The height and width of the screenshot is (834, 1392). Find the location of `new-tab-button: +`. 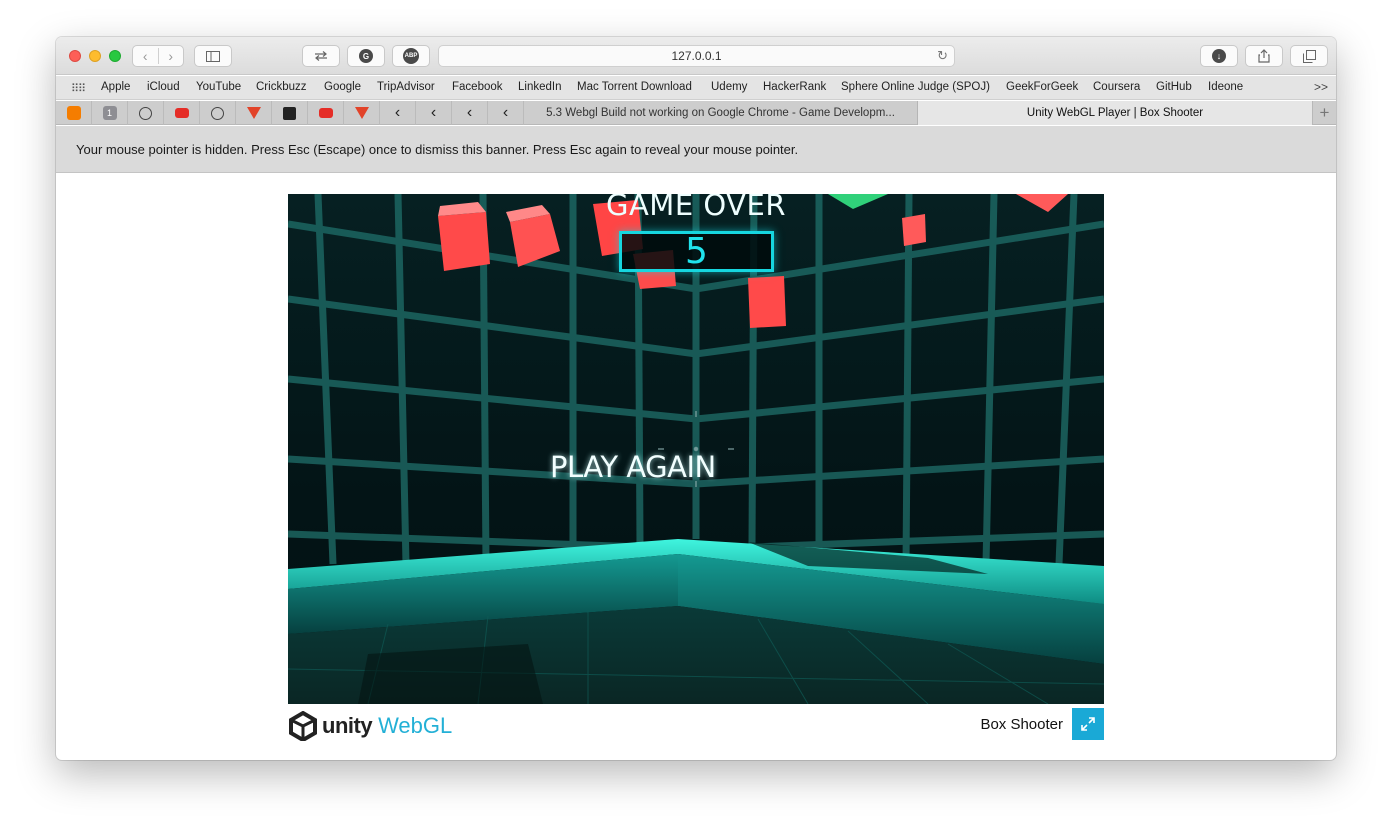

new-tab-button: + is located at coordinates (1324, 113).